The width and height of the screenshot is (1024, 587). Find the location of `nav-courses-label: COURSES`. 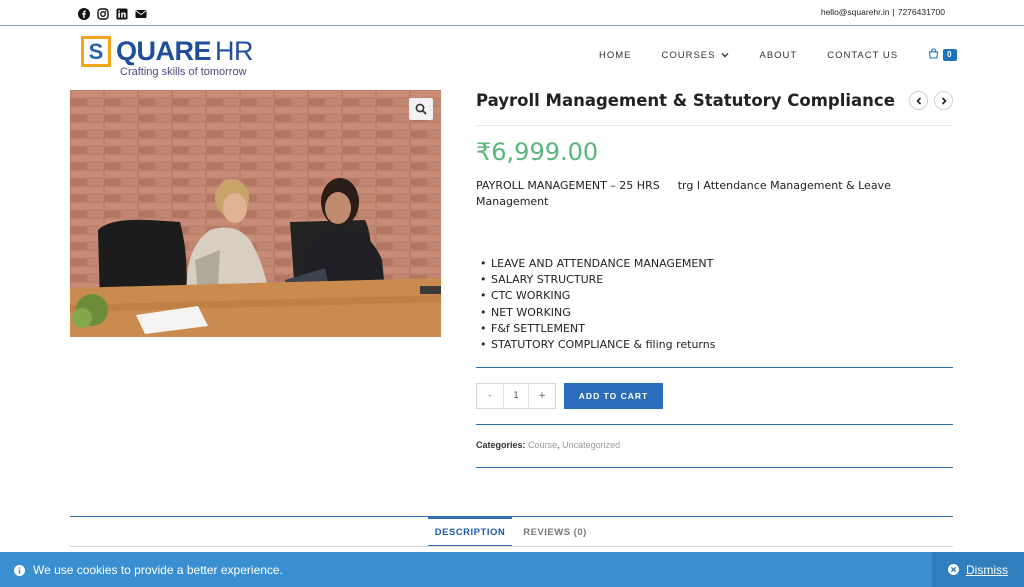

nav-courses-label: COURSES is located at coordinates (688, 55).